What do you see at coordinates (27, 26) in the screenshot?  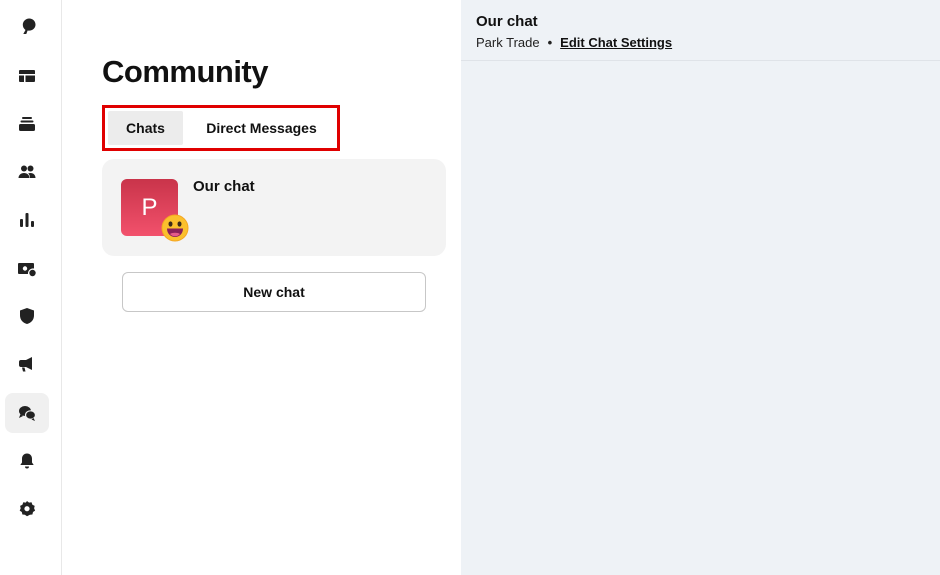 I see `patreon-logo-icon` at bounding box center [27, 26].